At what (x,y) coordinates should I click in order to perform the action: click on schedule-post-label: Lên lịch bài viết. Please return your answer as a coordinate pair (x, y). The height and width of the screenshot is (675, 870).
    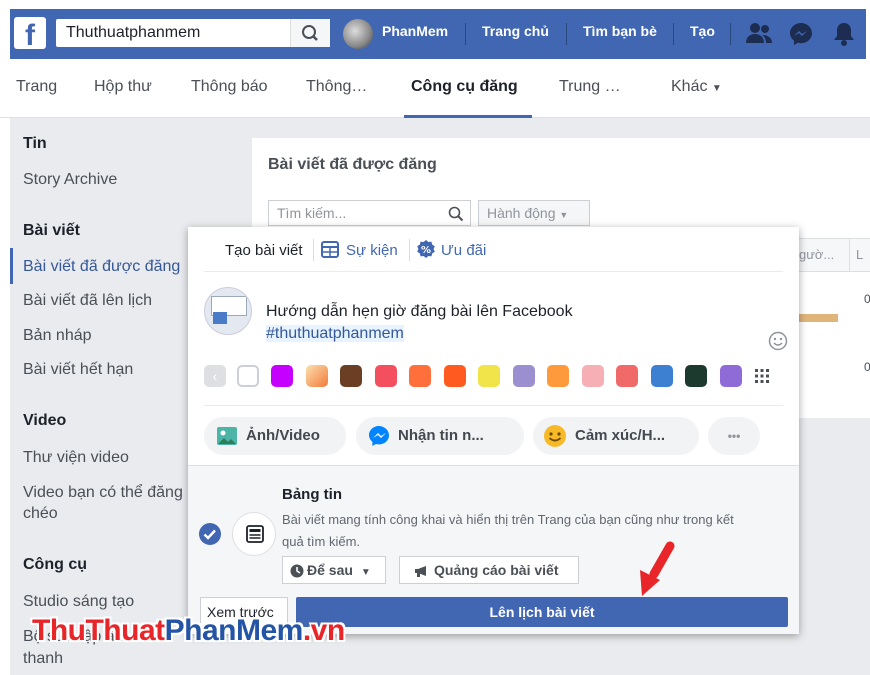
    Looking at the image, I should click on (542, 612).